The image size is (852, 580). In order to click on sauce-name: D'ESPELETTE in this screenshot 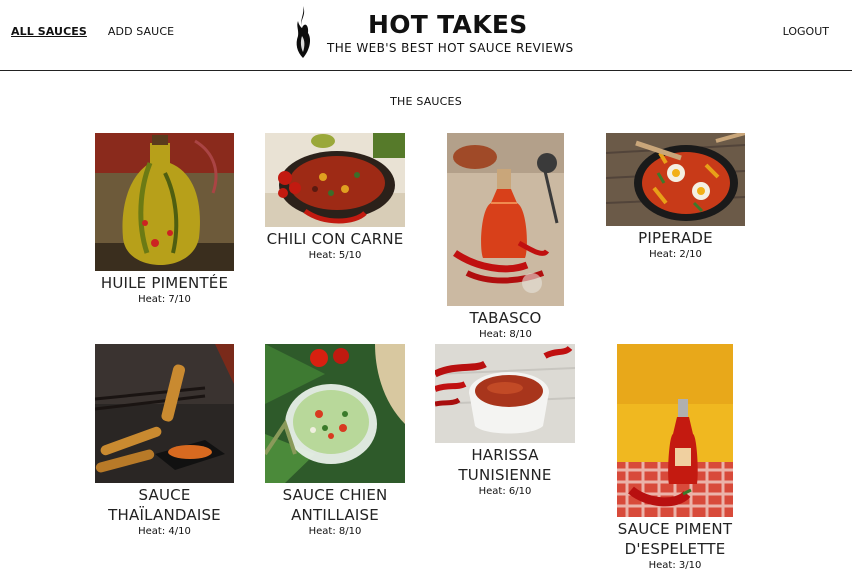, I will do `click(675, 549)`.